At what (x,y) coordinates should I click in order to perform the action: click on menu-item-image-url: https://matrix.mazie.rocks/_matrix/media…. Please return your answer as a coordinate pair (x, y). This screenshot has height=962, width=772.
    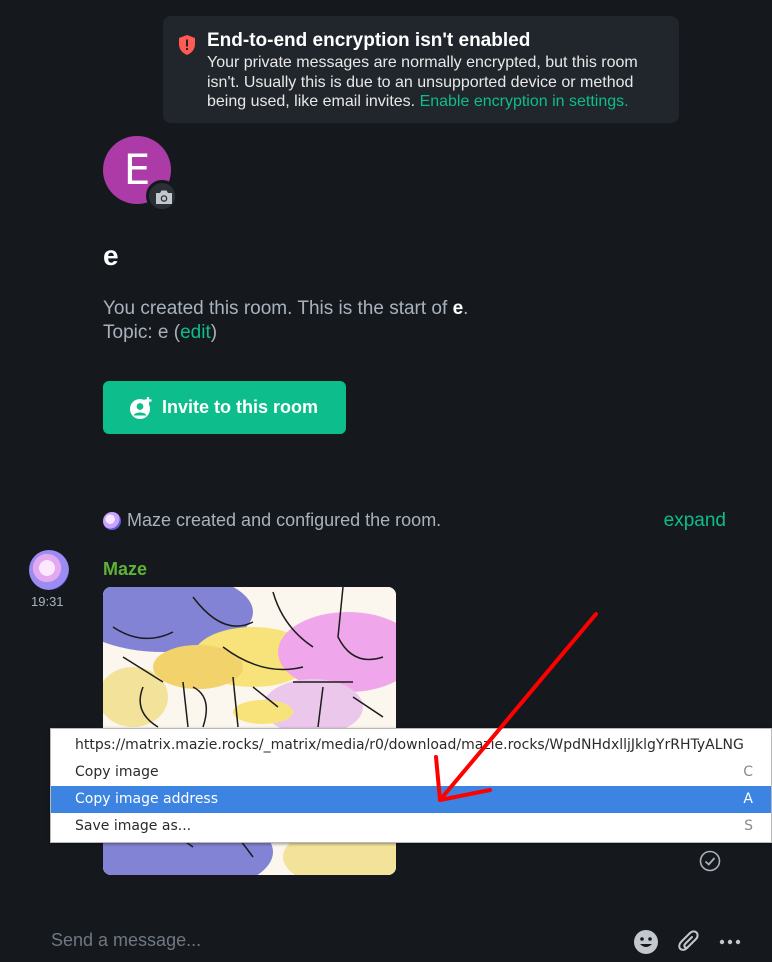
    Looking at the image, I should click on (411, 745).